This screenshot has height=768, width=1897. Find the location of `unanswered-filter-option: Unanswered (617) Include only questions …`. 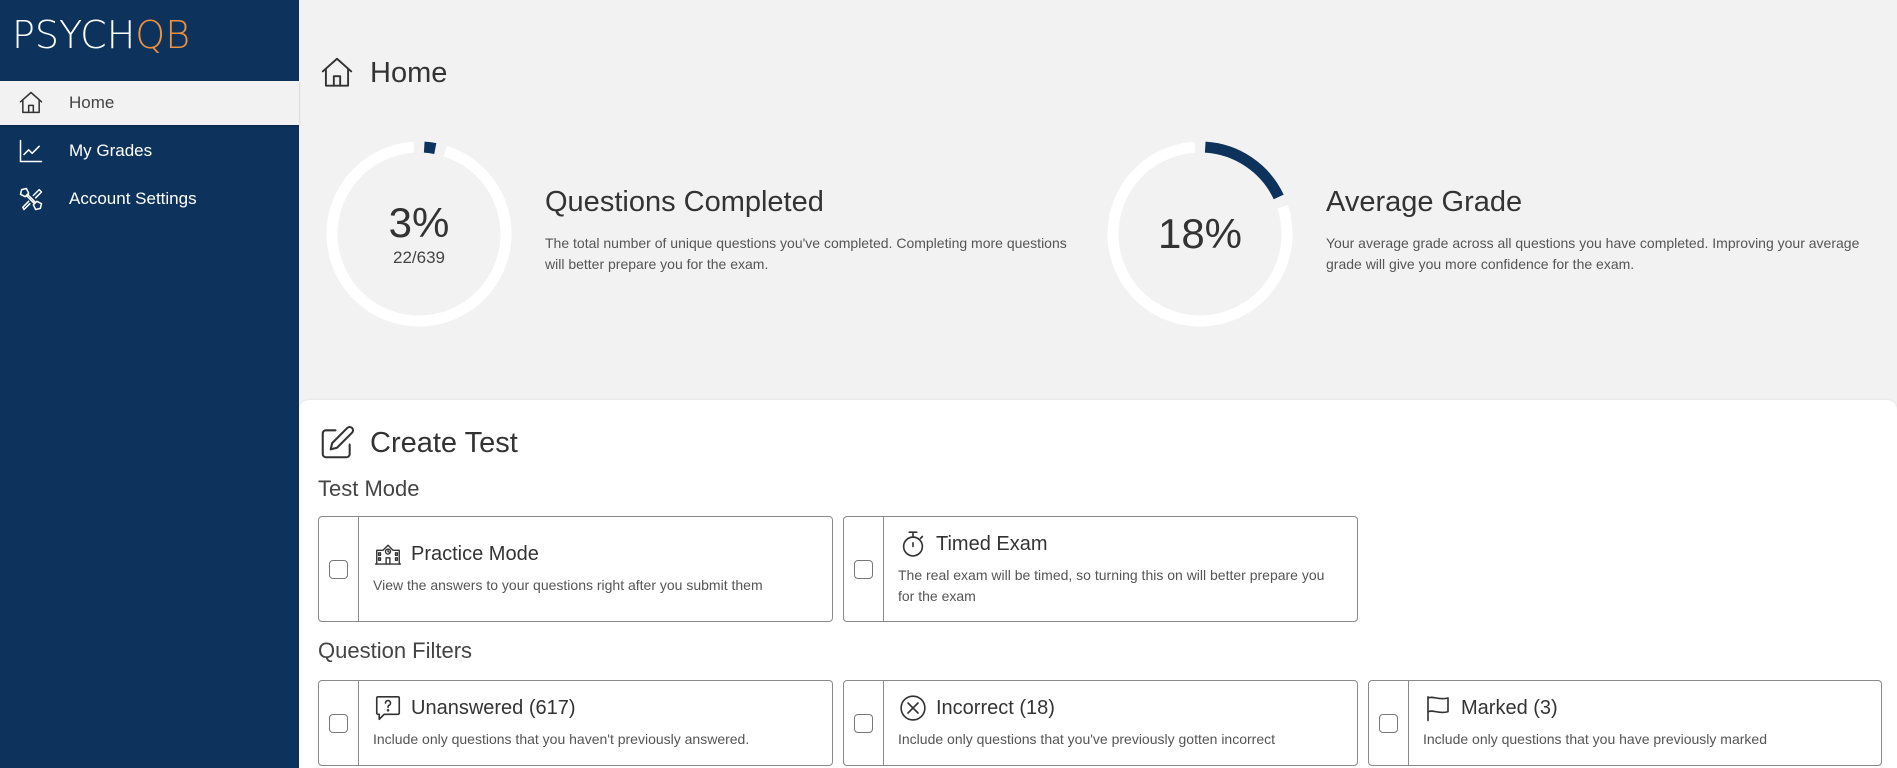

unanswered-filter-option: Unanswered (617) Include only questions … is located at coordinates (575, 723).